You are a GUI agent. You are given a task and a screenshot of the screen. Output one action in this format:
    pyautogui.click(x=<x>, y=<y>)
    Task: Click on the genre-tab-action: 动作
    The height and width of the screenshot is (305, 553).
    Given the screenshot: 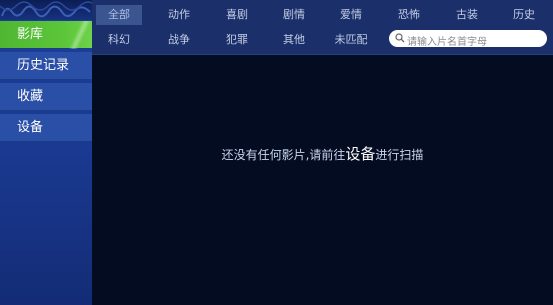 What is the action you would take?
    pyautogui.click(x=179, y=15)
    